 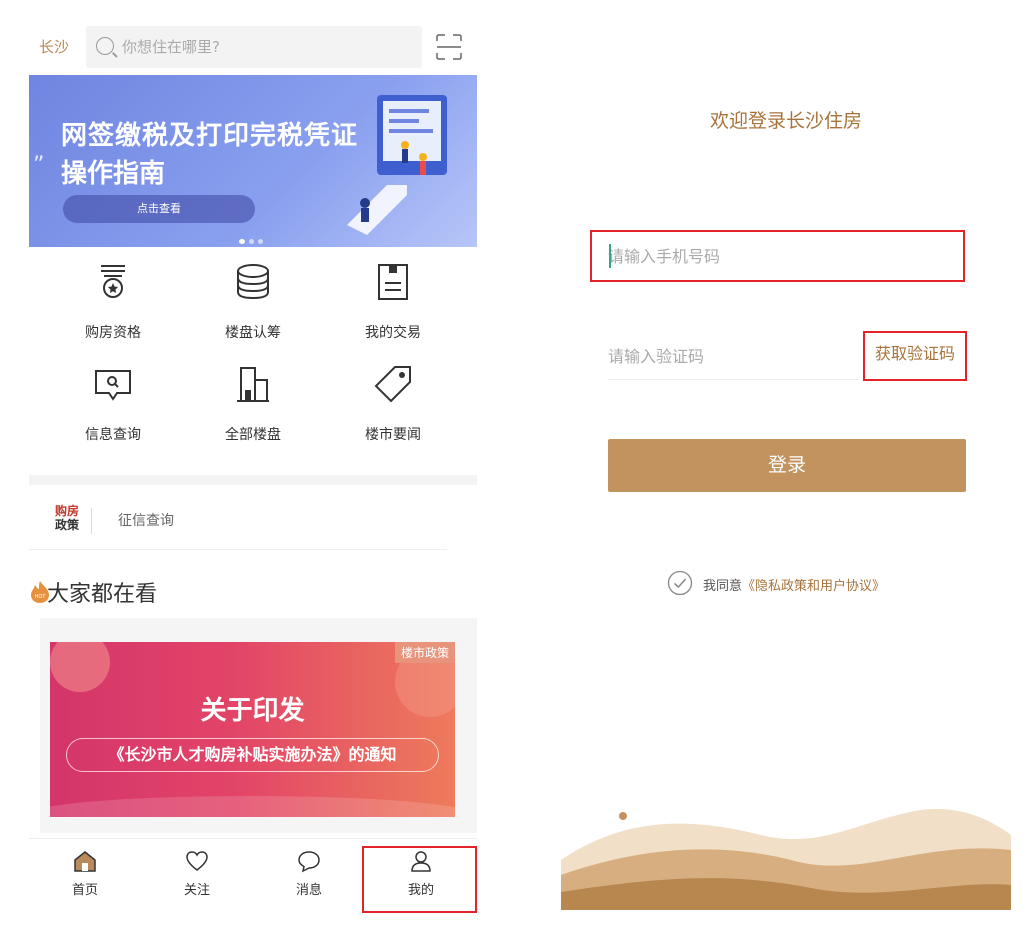 I want to click on banner-quote-mark: ”, so click(x=39, y=165).